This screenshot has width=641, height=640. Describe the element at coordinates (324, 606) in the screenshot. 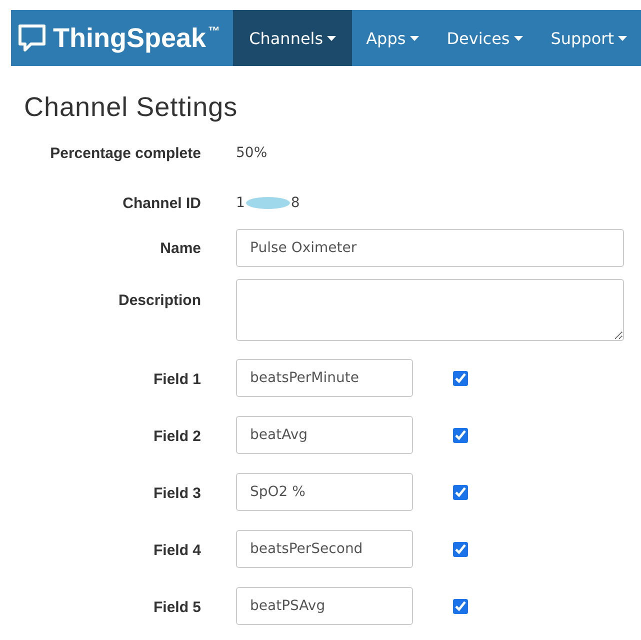

I see `field-name-input: beatPSAvg` at that location.